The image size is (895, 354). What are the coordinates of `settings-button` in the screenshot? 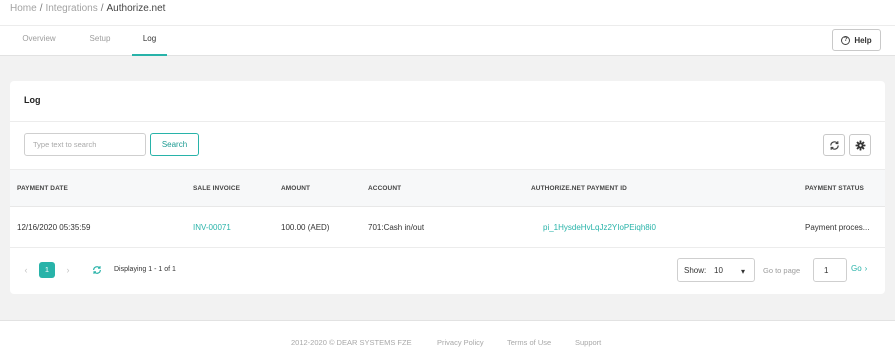 It's located at (860, 145).